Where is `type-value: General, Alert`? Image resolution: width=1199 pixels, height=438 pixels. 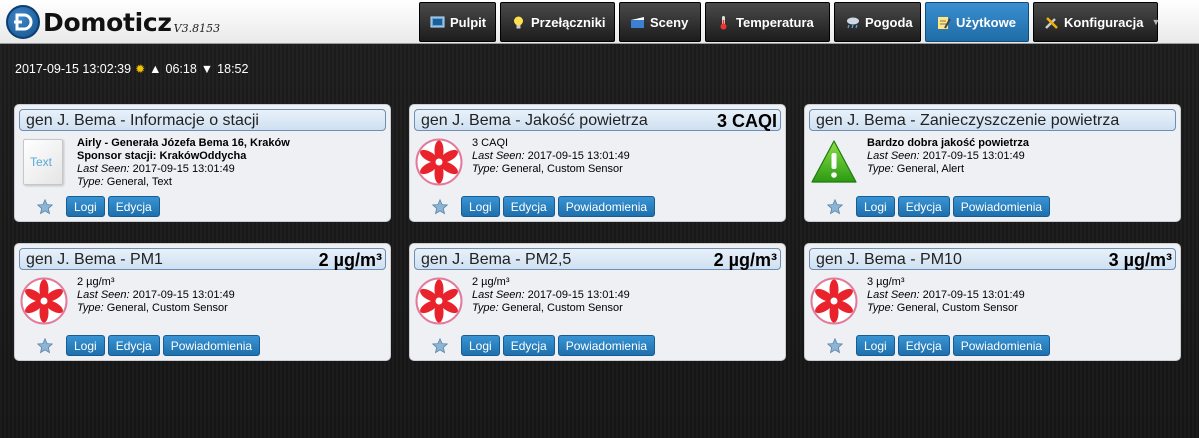
type-value: General, Alert is located at coordinates (930, 169).